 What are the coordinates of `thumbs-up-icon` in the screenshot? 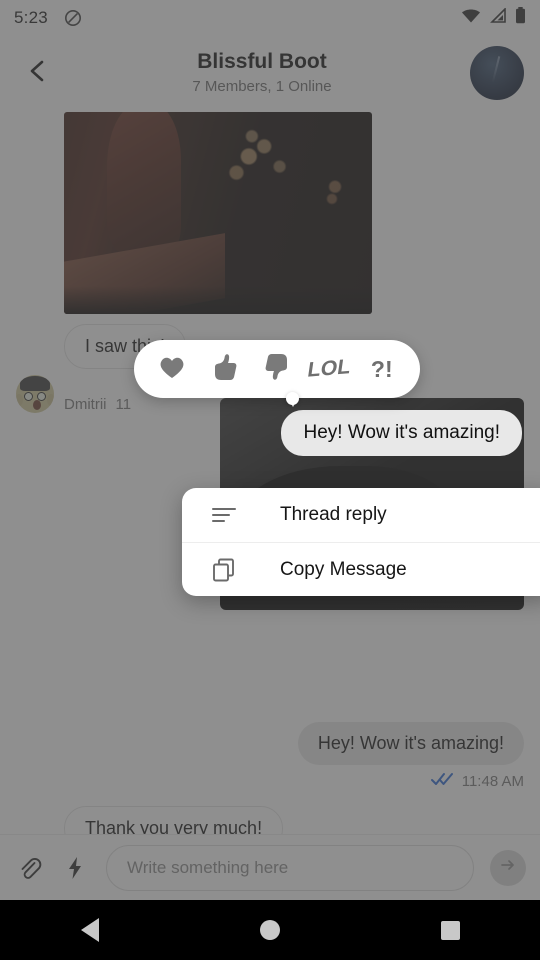 It's located at (225, 369).